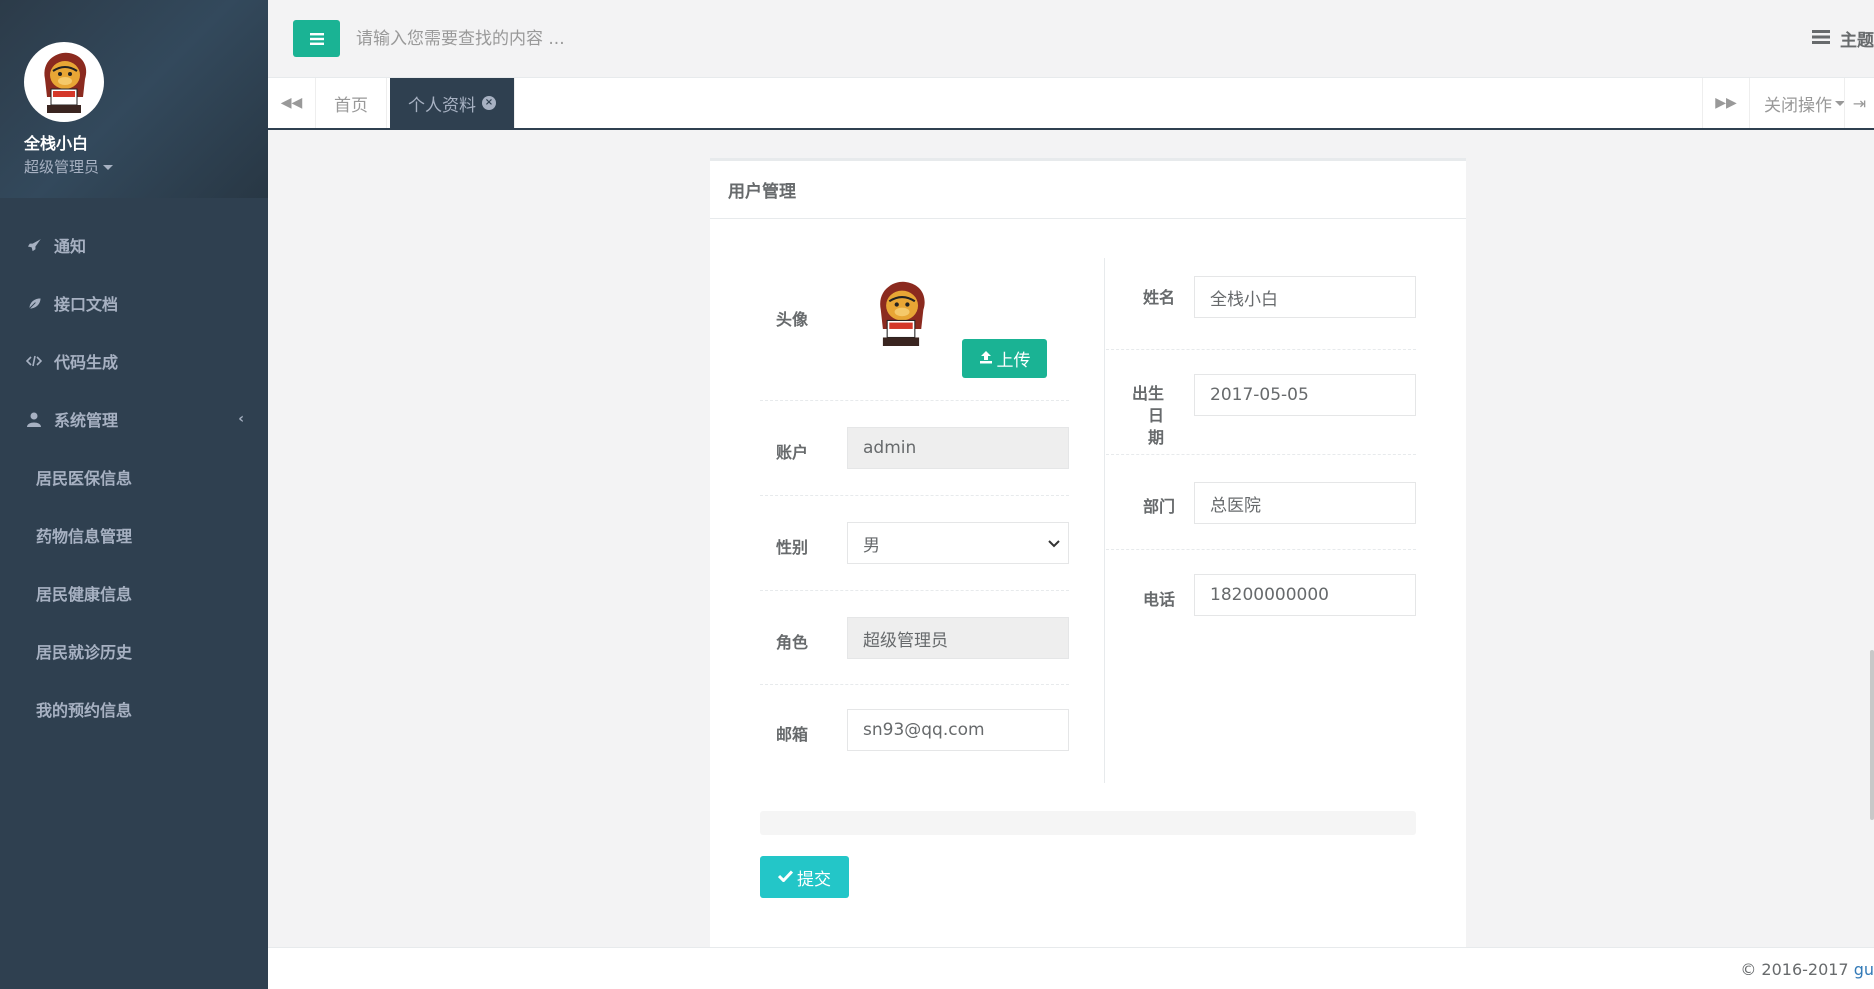  What do you see at coordinates (958, 543) in the screenshot?
I see `gender-select: 男` at bounding box center [958, 543].